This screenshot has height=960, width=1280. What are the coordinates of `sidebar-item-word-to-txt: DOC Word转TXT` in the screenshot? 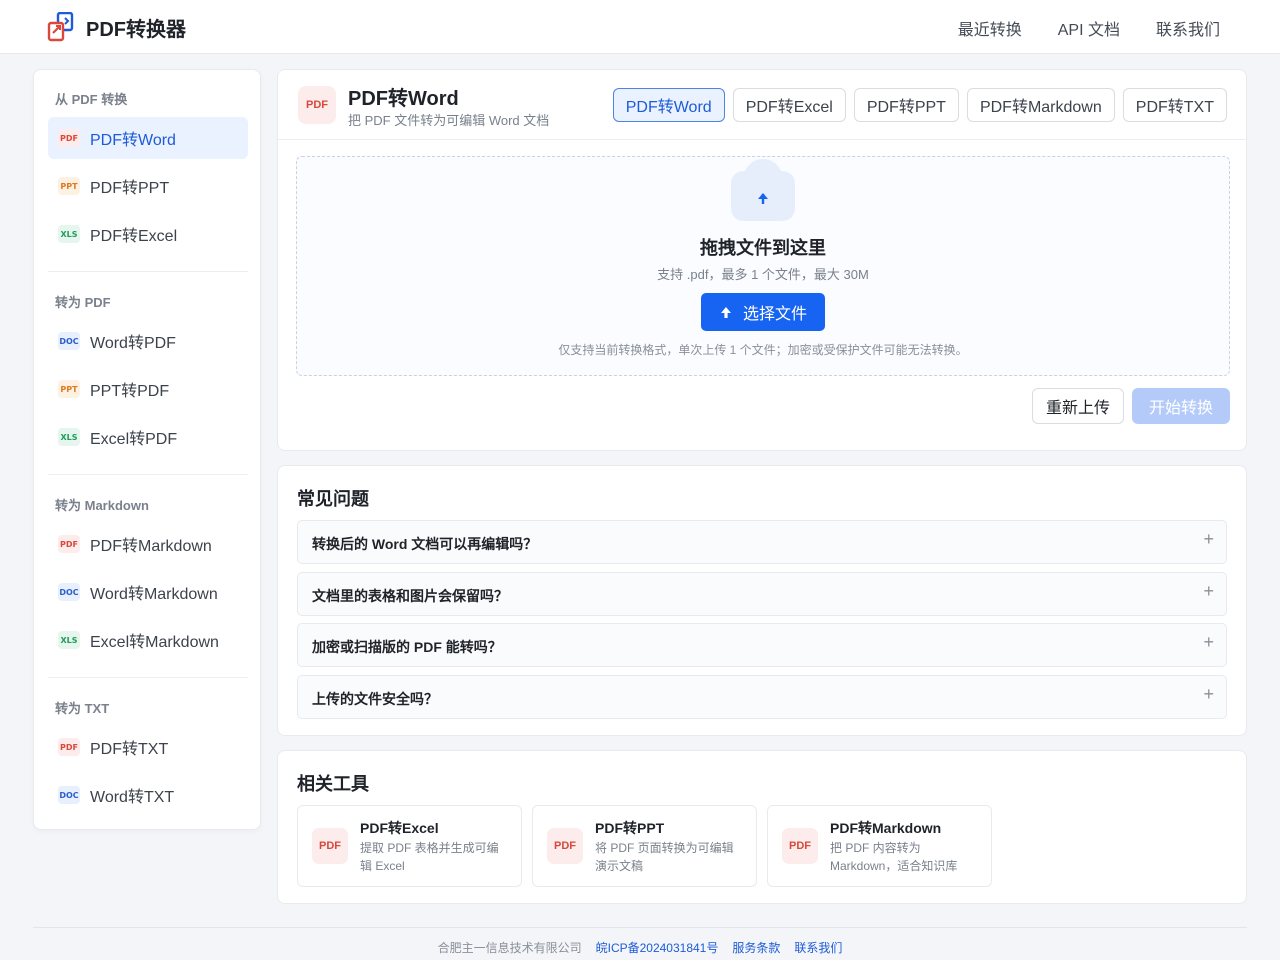 It's located at (148, 795).